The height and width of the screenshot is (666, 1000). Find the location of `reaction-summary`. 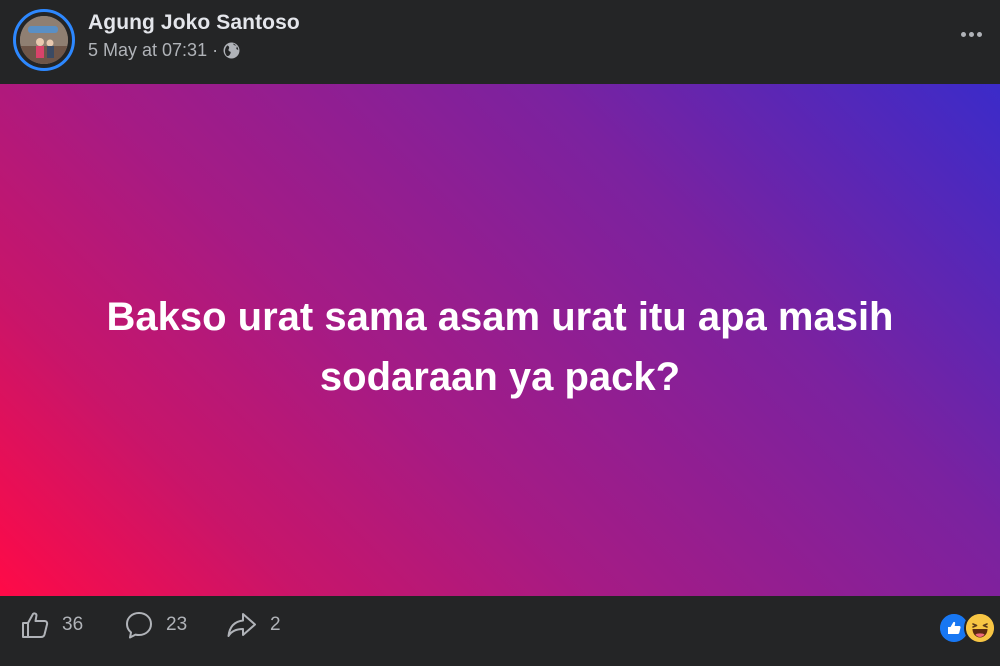

reaction-summary is located at coordinates (968, 628).